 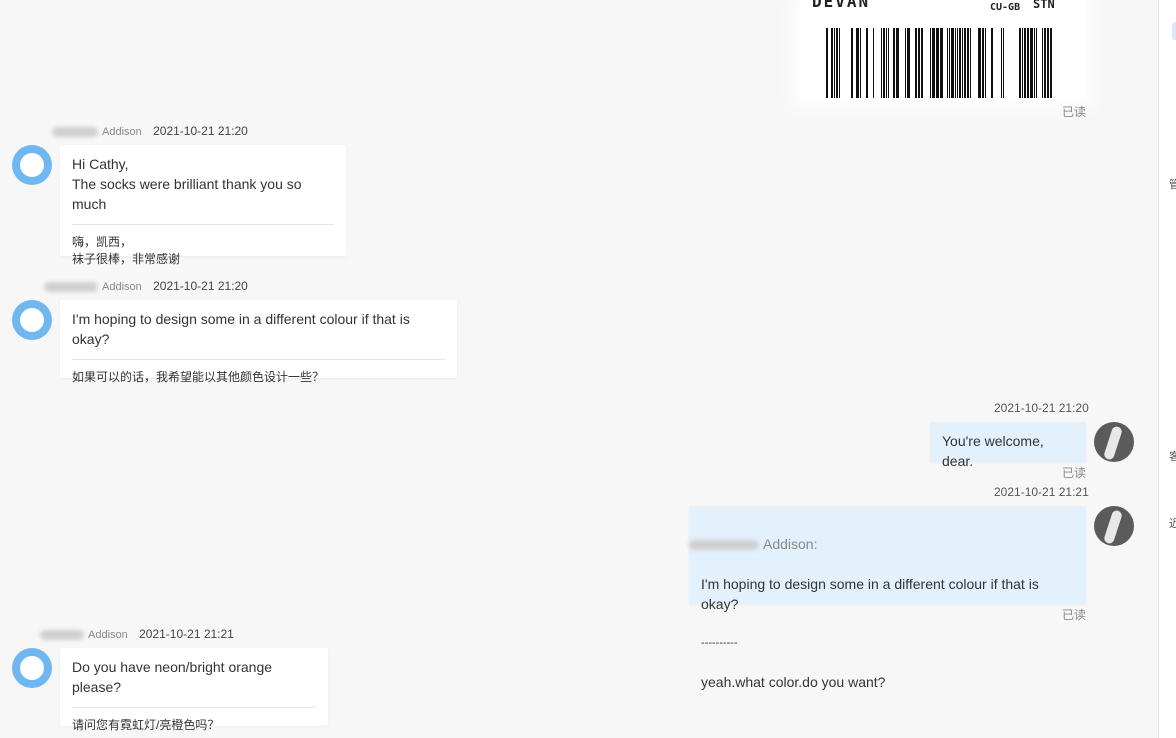 I want to click on panel-label-1: 管, so click(x=1172, y=184).